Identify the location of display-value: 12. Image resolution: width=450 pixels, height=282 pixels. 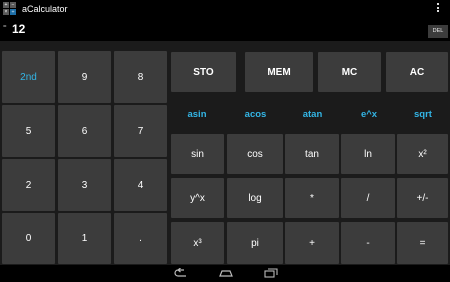
(19, 29).